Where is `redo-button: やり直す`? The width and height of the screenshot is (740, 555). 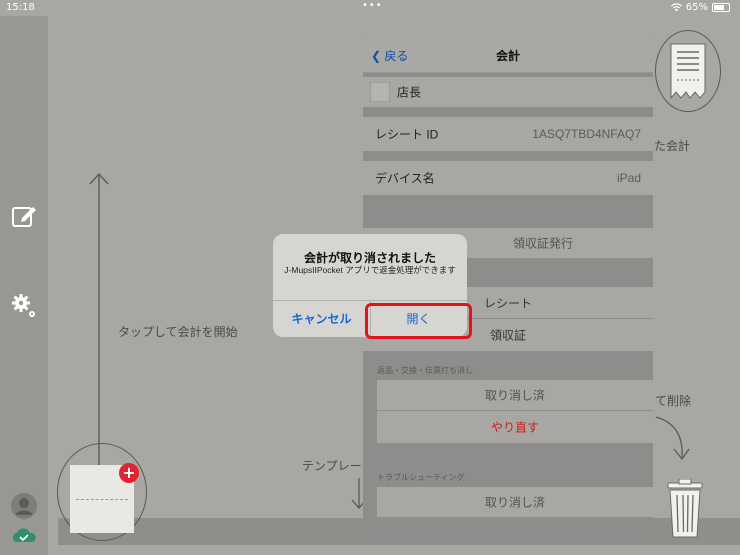 redo-button: やり直す is located at coordinates (515, 427).